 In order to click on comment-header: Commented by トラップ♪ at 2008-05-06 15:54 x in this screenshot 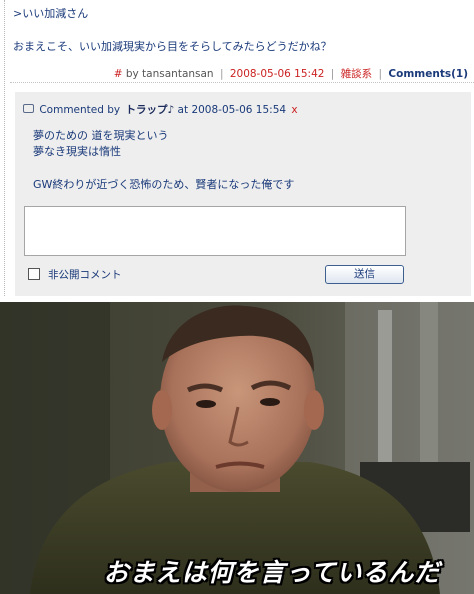, I will do `click(160, 109)`.